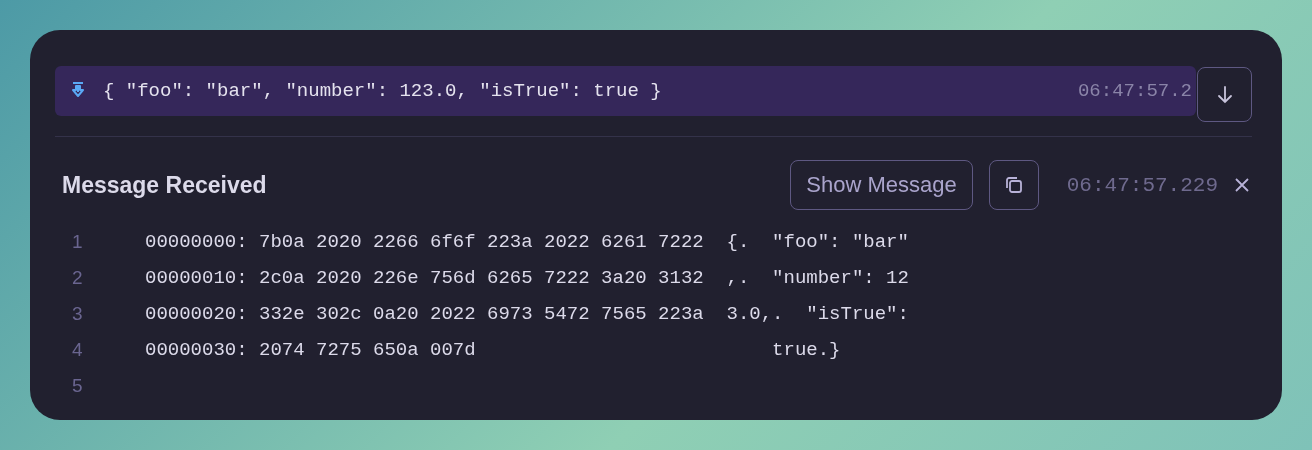 The image size is (1312, 450). What do you see at coordinates (1134, 91) in the screenshot?
I see `timestamp: 06:47:57.2` at bounding box center [1134, 91].